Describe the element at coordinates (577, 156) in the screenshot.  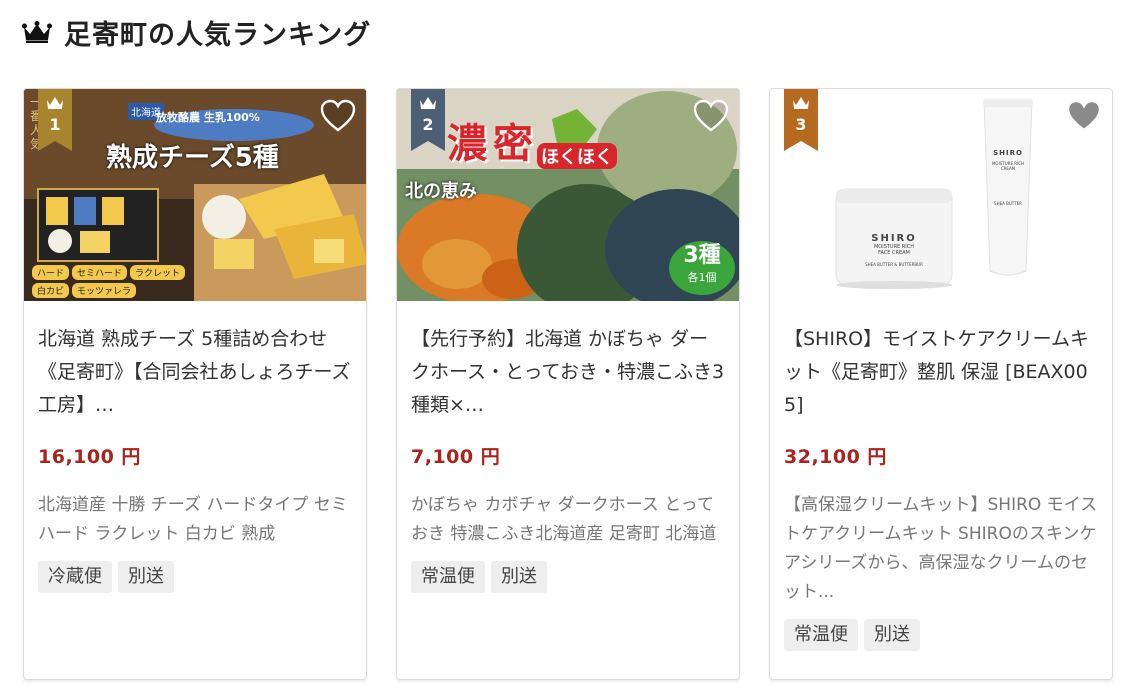
I see `image-subline: ほくほく` at that location.